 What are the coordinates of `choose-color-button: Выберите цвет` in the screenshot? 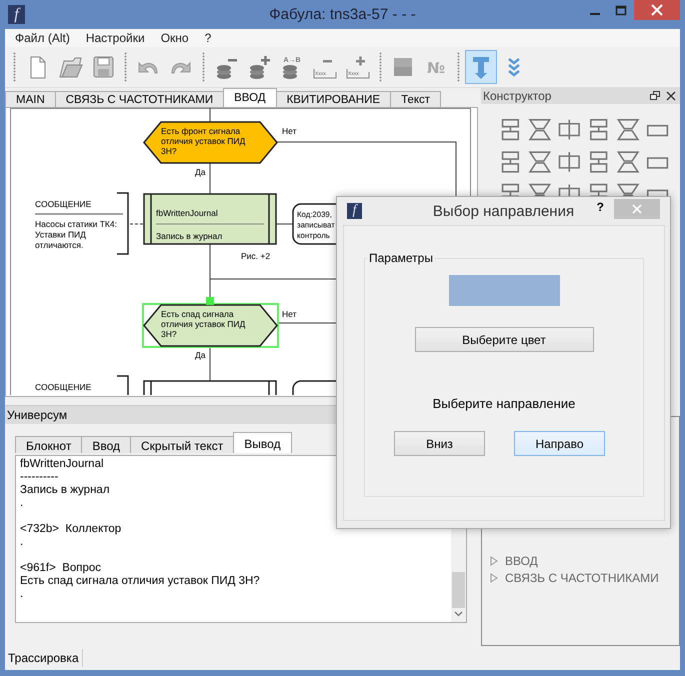 It's located at (504, 339).